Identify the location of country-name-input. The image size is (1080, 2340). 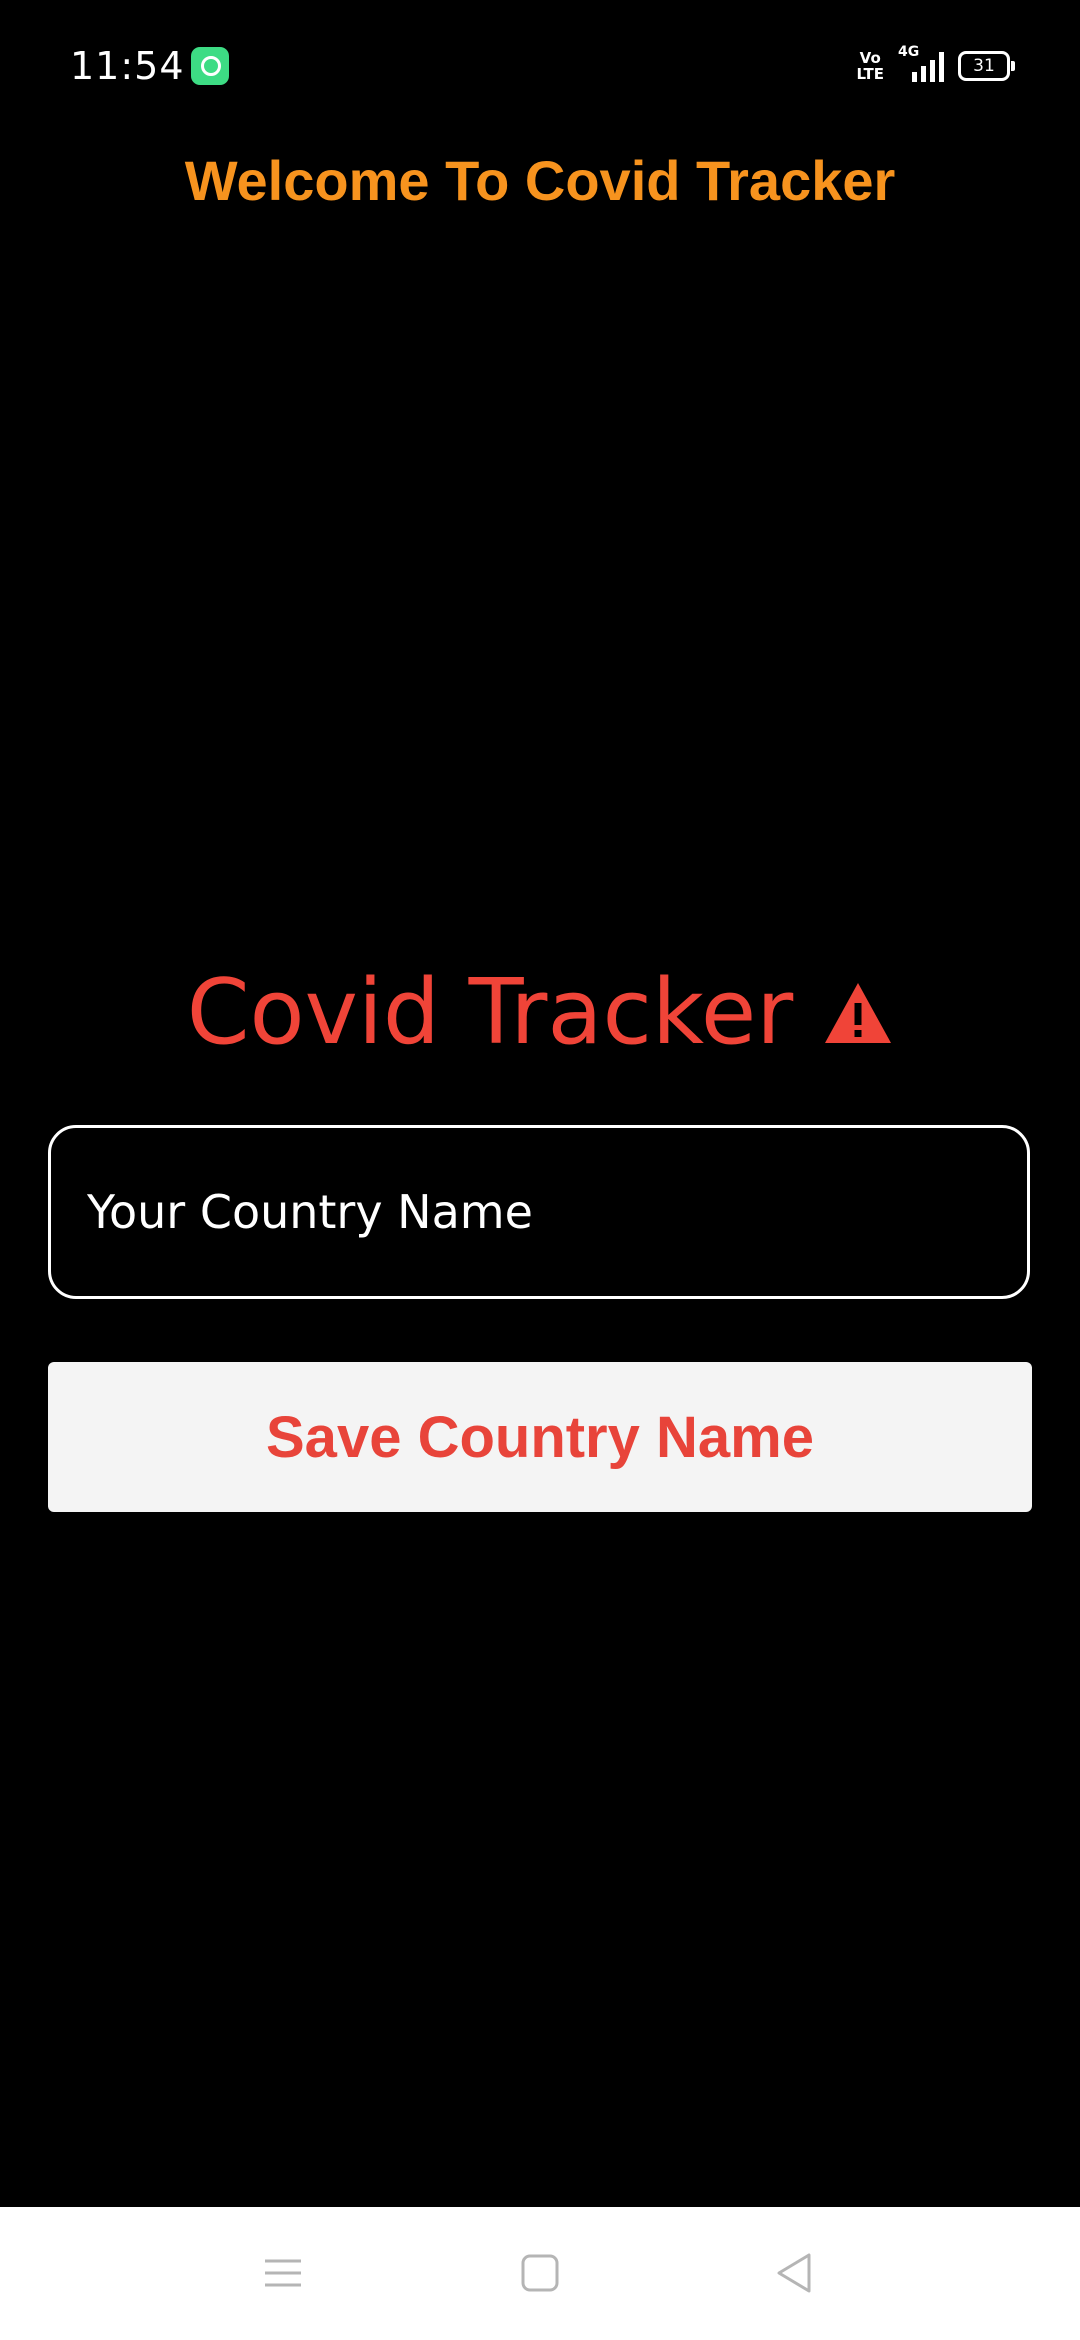
(556, 1212).